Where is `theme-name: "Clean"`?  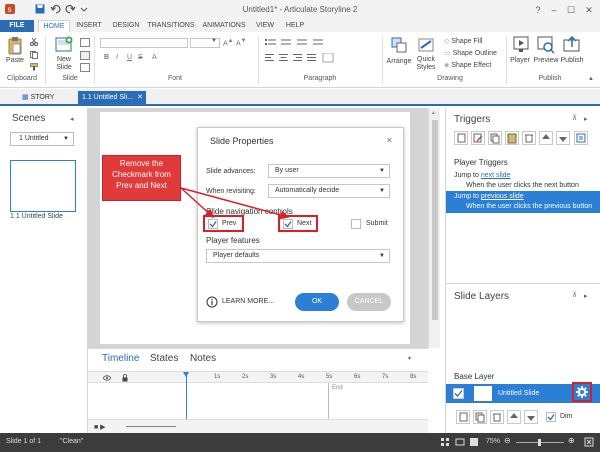 theme-name: "Clean" is located at coordinates (72, 441).